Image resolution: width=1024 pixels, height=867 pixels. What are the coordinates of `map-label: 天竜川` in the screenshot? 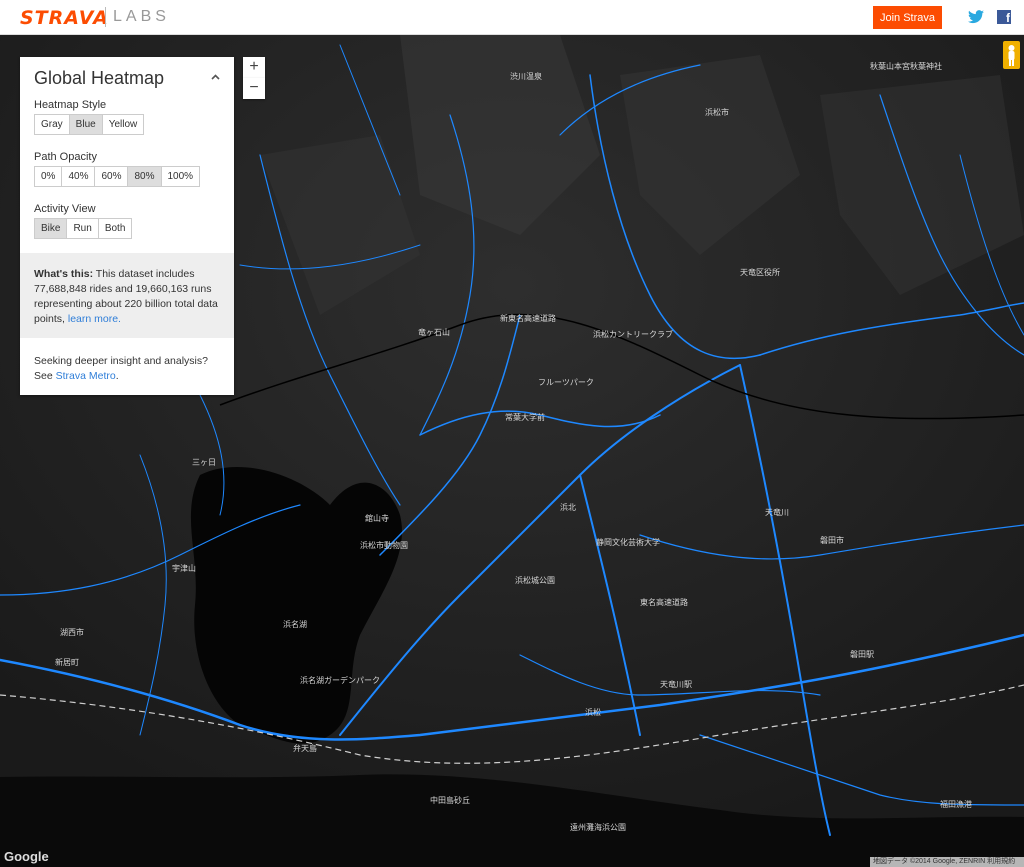 It's located at (777, 512).